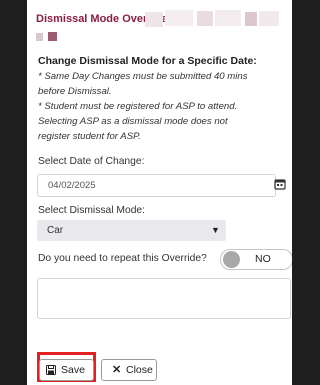 Image resolution: width=320 pixels, height=385 pixels. Describe the element at coordinates (72, 185) in the screenshot. I see `date-value: 04/02/2025` at that location.